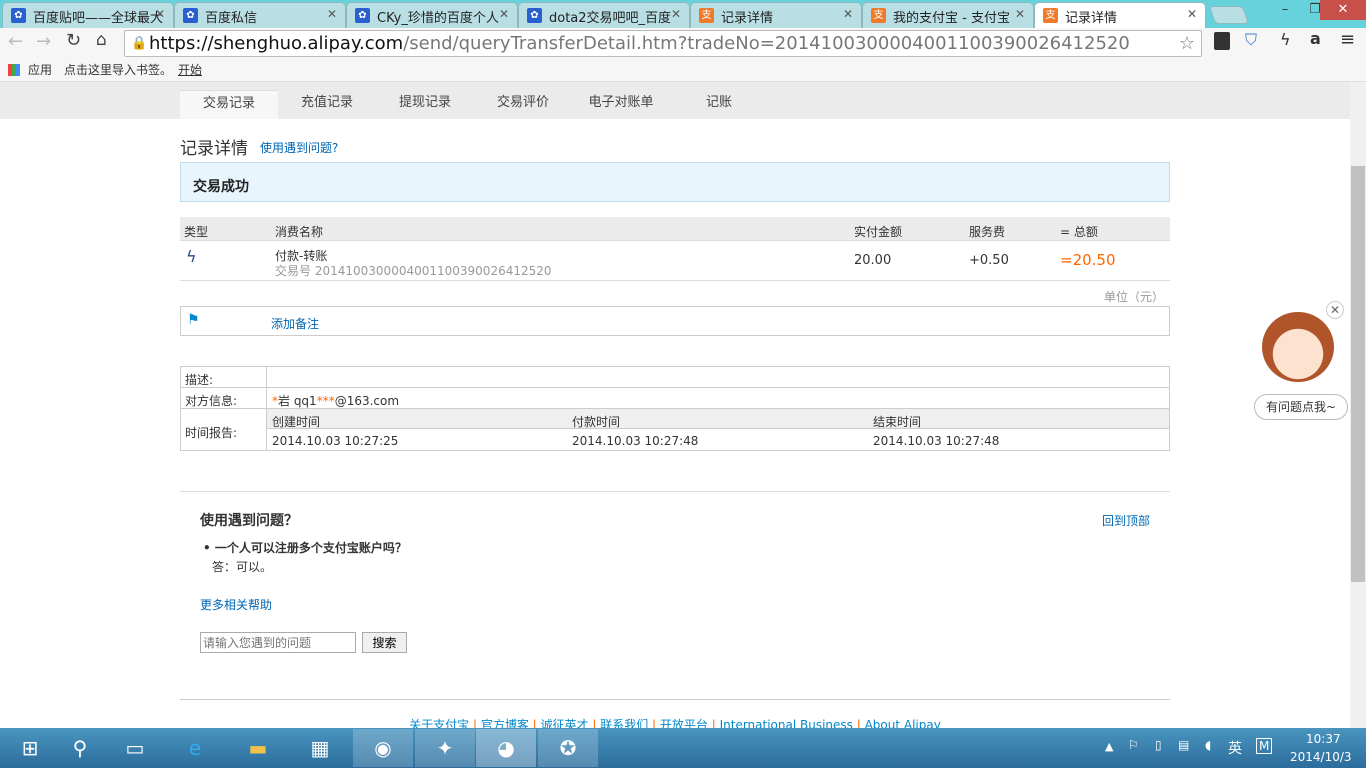 The width and height of the screenshot is (1366, 768). Describe the element at coordinates (1251, 40) in the screenshot. I see `shield-icon: ⛉` at that location.